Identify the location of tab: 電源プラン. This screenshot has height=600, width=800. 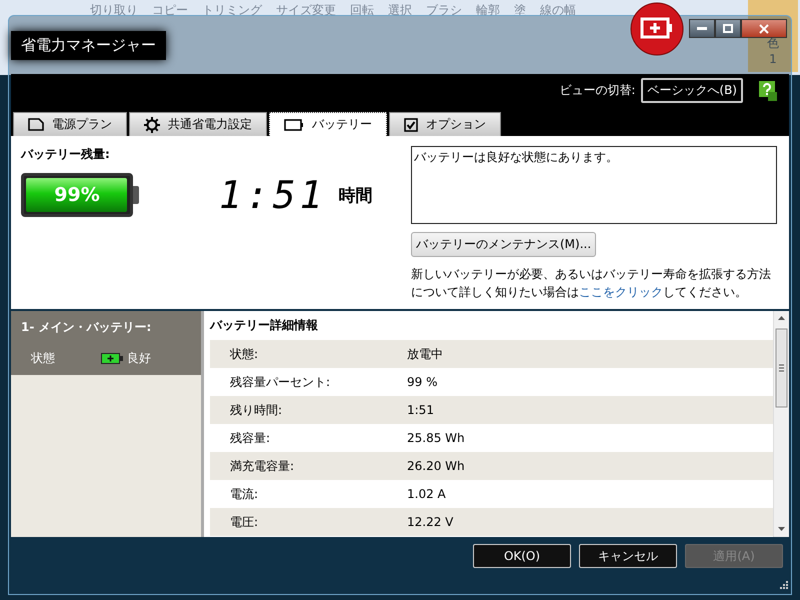
(70, 124).